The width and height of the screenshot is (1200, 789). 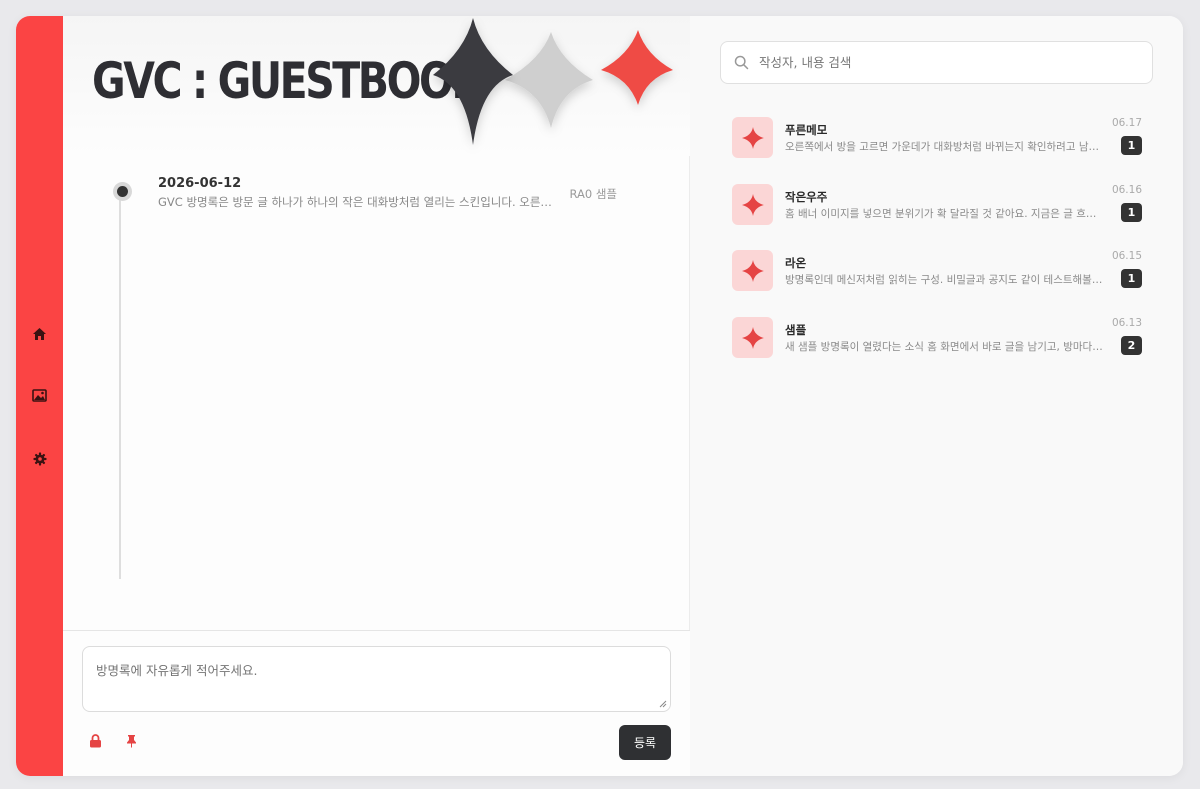 What do you see at coordinates (553, 81) in the screenshot?
I see `sparkle-decoration-icon` at bounding box center [553, 81].